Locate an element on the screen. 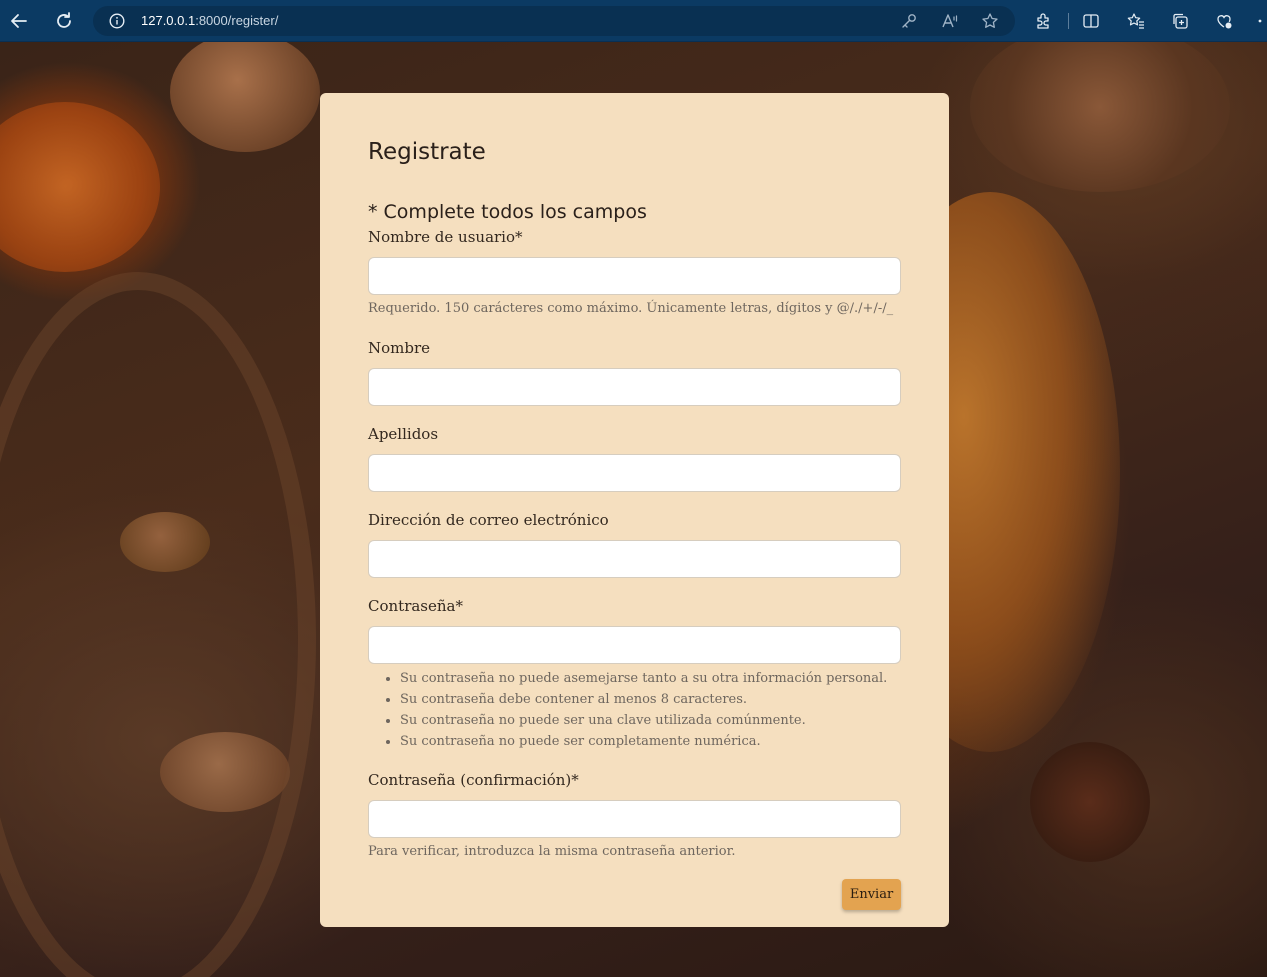  browser-toolbar: 127.0.0.1:8000/register/ is located at coordinates (633, 21).